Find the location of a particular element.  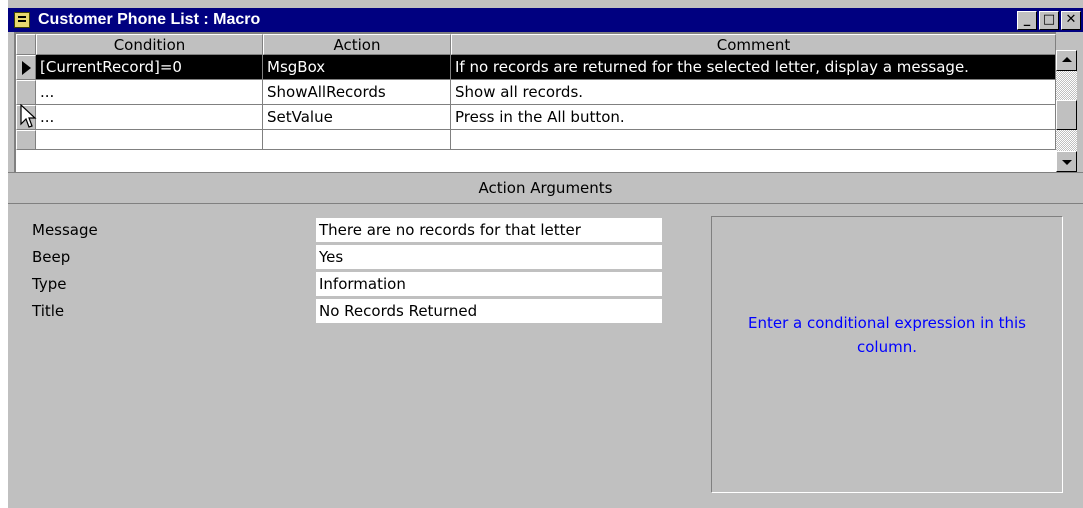

table-row: ... ShowAllRecords Show all records. is located at coordinates (536, 92).